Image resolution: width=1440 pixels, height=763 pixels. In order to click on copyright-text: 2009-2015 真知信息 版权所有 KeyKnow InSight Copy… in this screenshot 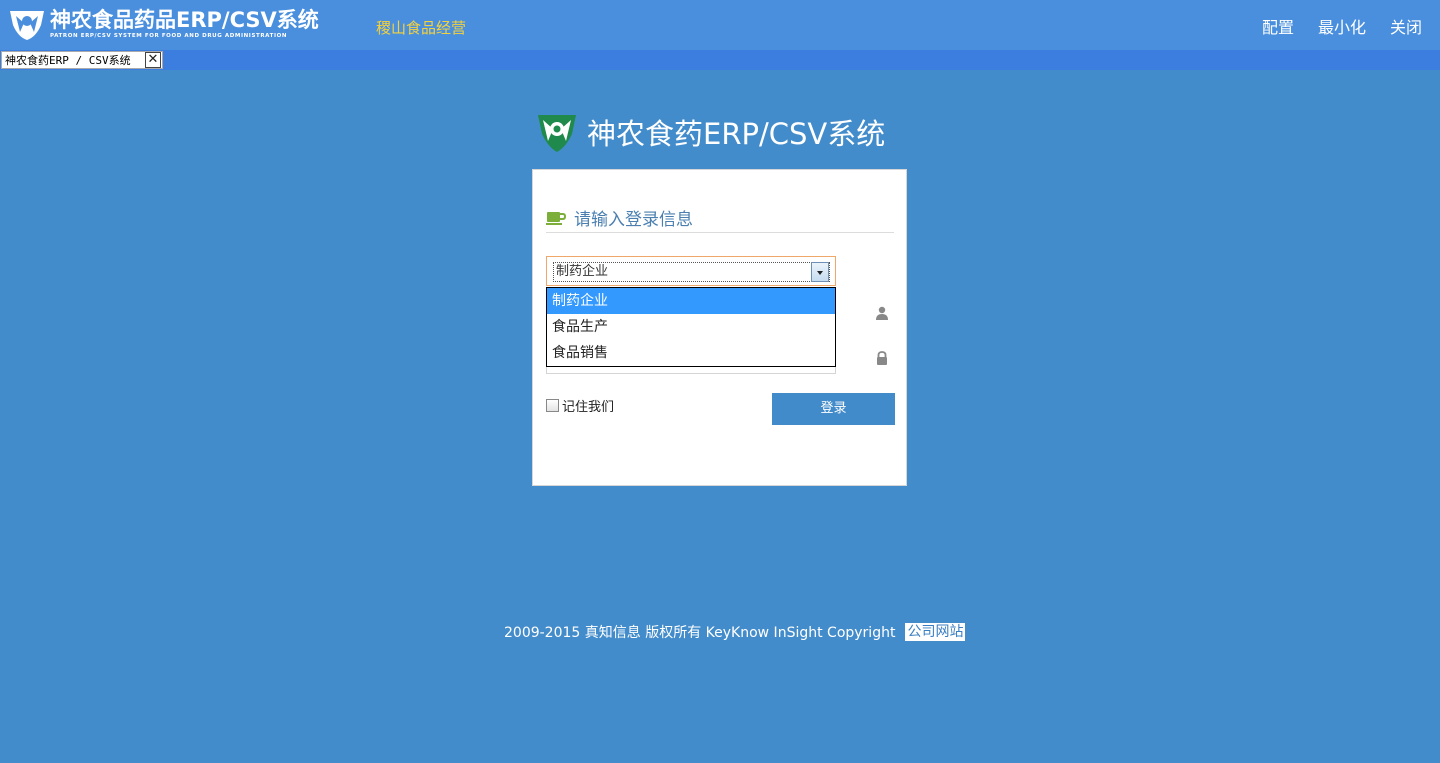, I will do `click(700, 633)`.